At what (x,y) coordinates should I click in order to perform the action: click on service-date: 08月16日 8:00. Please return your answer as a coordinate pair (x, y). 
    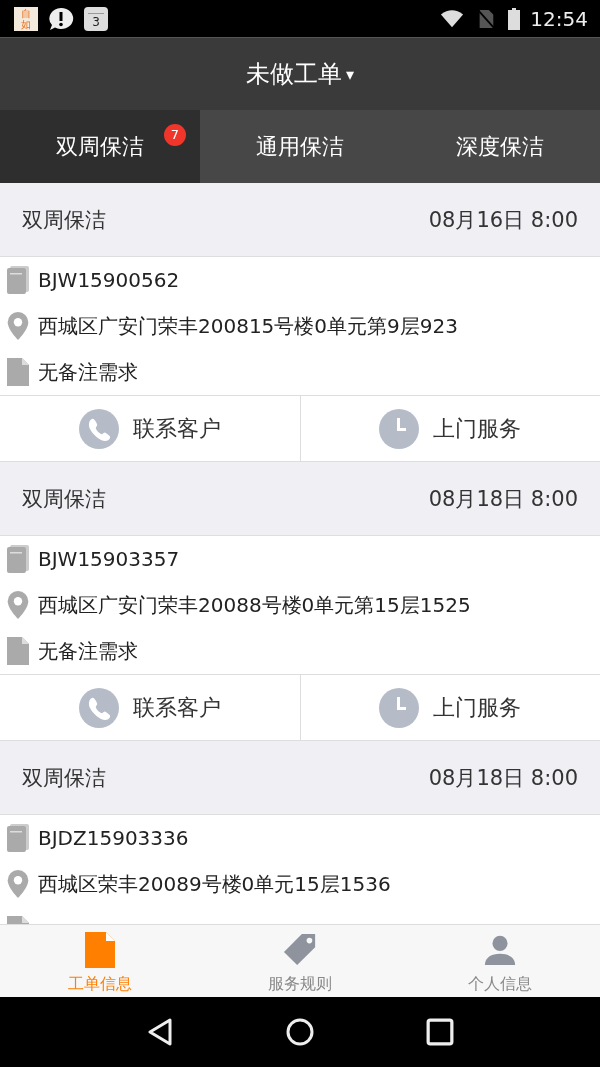
    Looking at the image, I should click on (503, 220).